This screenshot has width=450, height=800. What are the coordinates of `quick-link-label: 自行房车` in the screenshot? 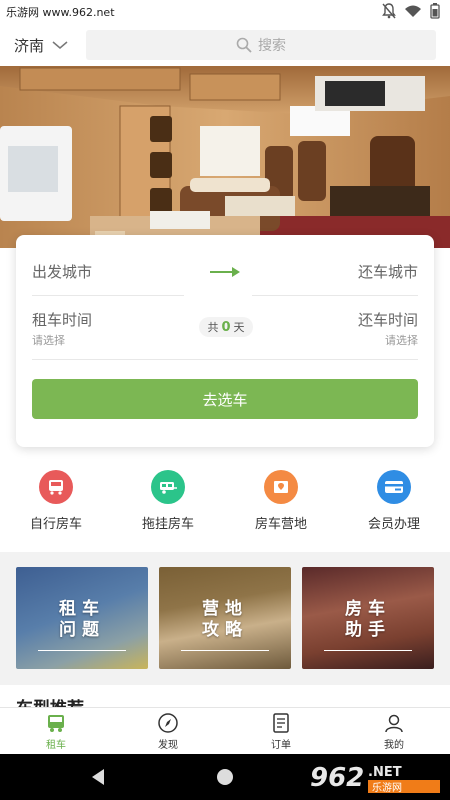 It's located at (55, 524).